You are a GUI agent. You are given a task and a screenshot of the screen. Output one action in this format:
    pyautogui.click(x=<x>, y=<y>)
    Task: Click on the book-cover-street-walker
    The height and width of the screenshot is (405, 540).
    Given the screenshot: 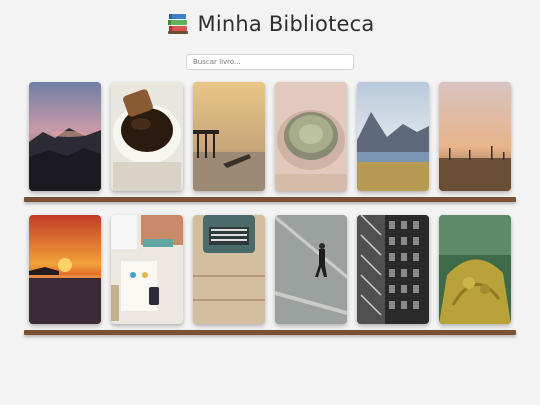 What is the action you would take?
    pyautogui.click(x=311, y=269)
    